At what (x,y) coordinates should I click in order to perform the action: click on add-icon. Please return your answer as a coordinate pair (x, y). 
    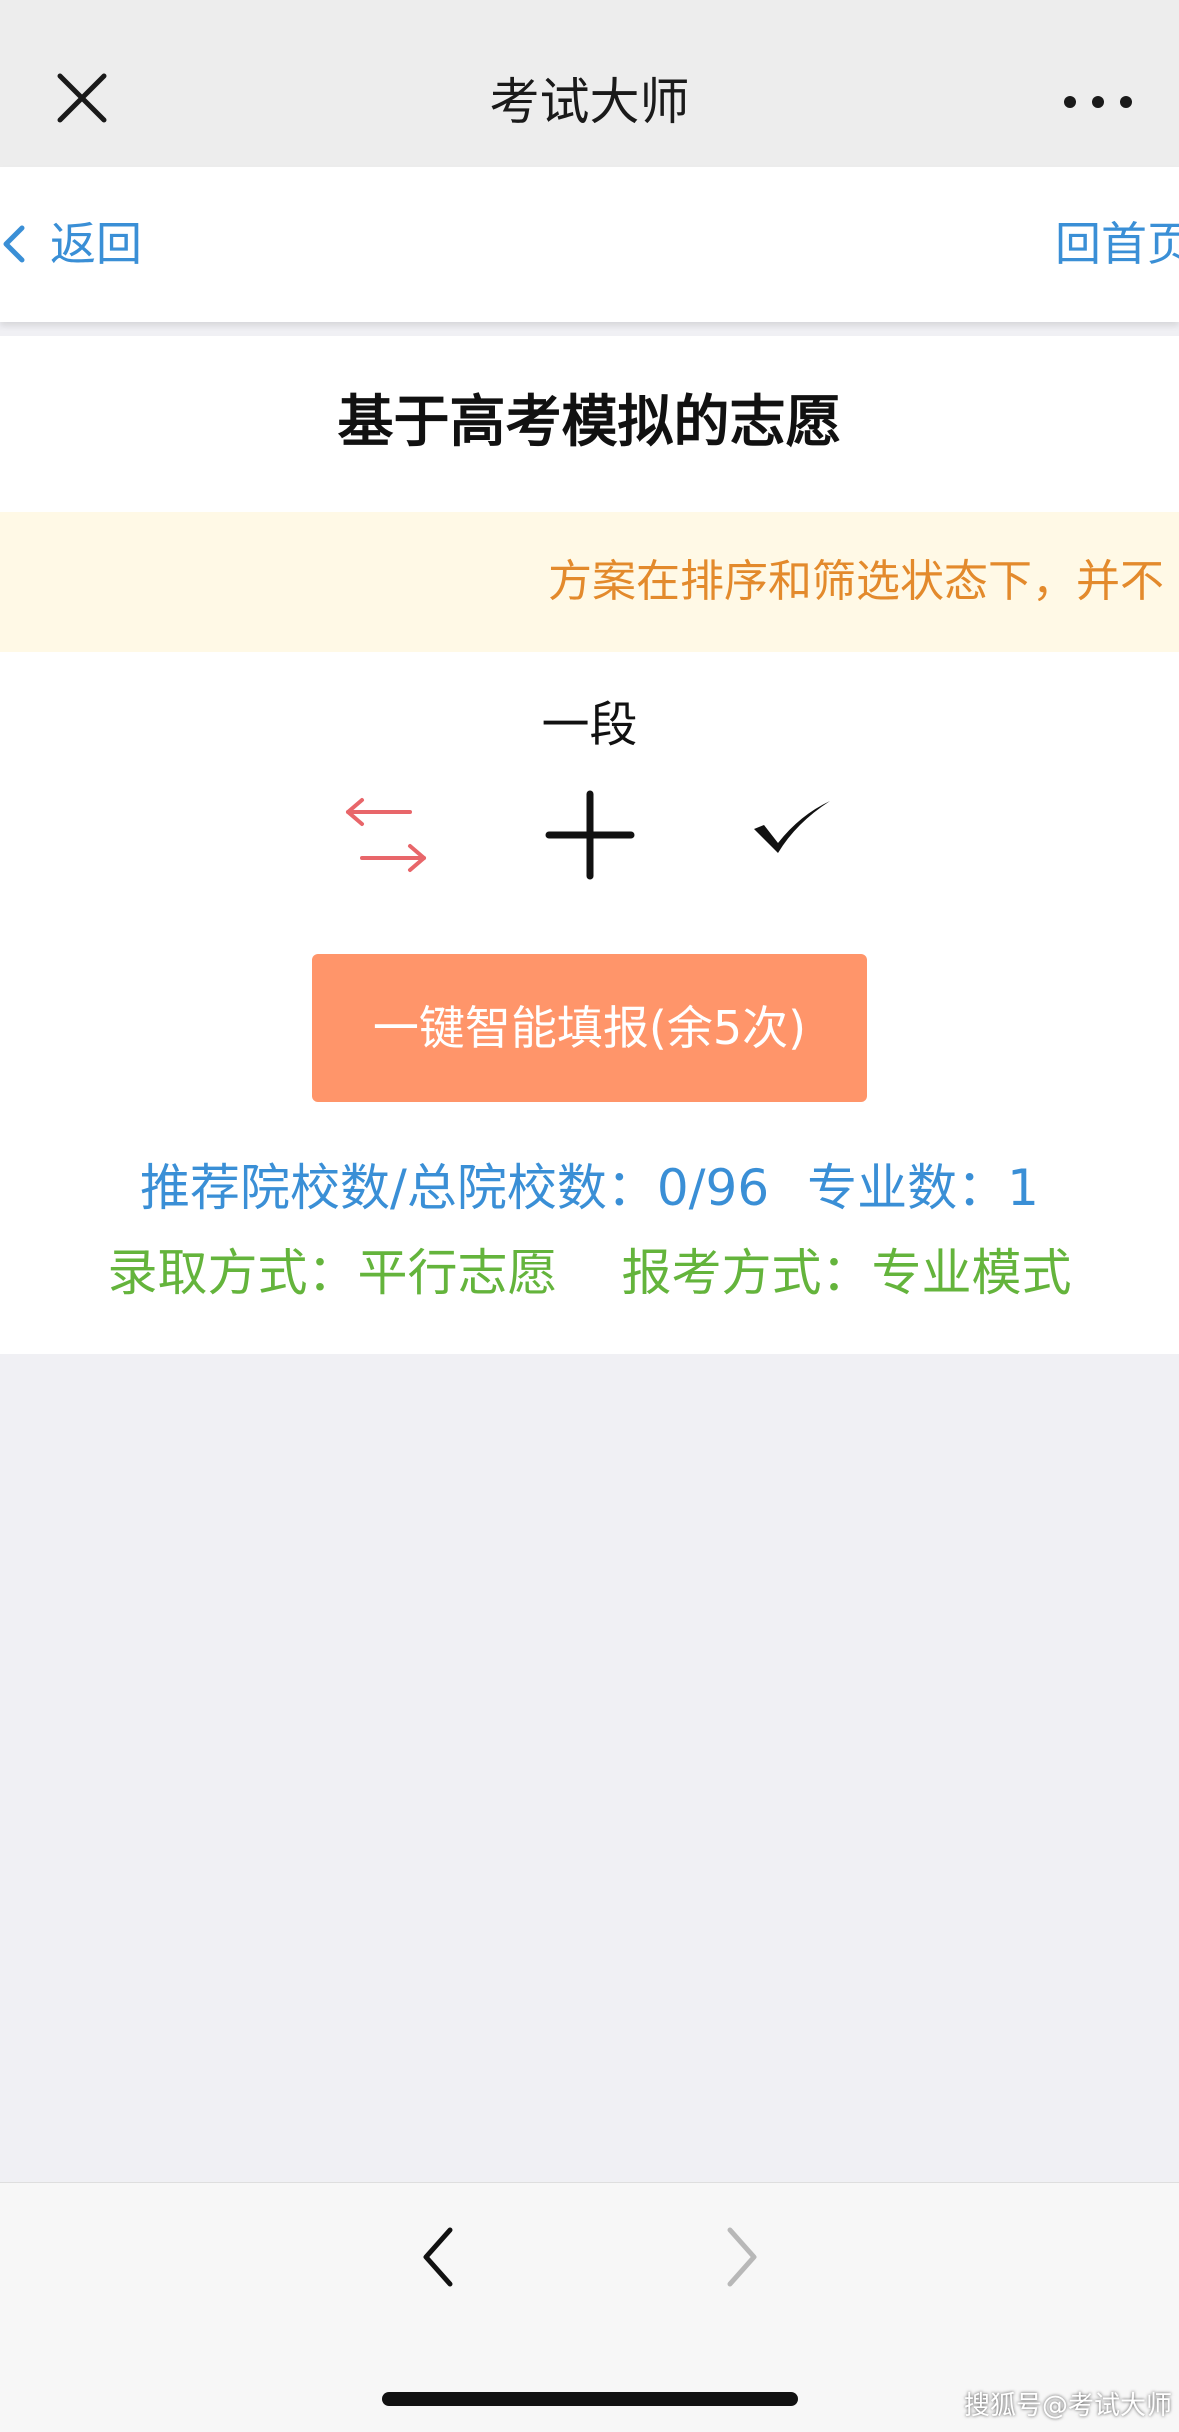
    Looking at the image, I should click on (590, 835).